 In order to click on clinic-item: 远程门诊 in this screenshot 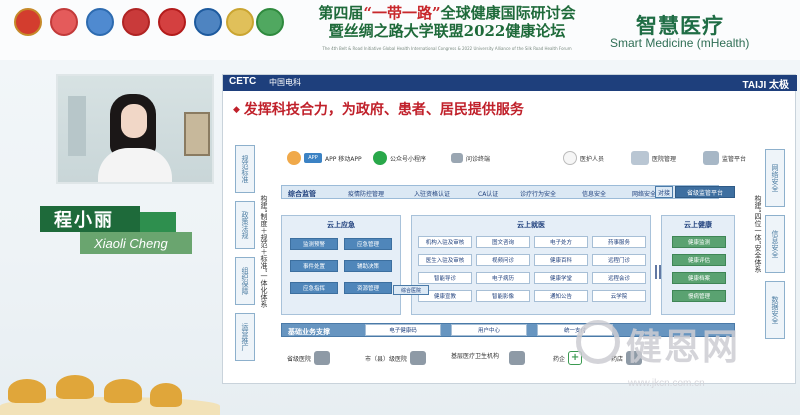, I will do `click(619, 260)`.